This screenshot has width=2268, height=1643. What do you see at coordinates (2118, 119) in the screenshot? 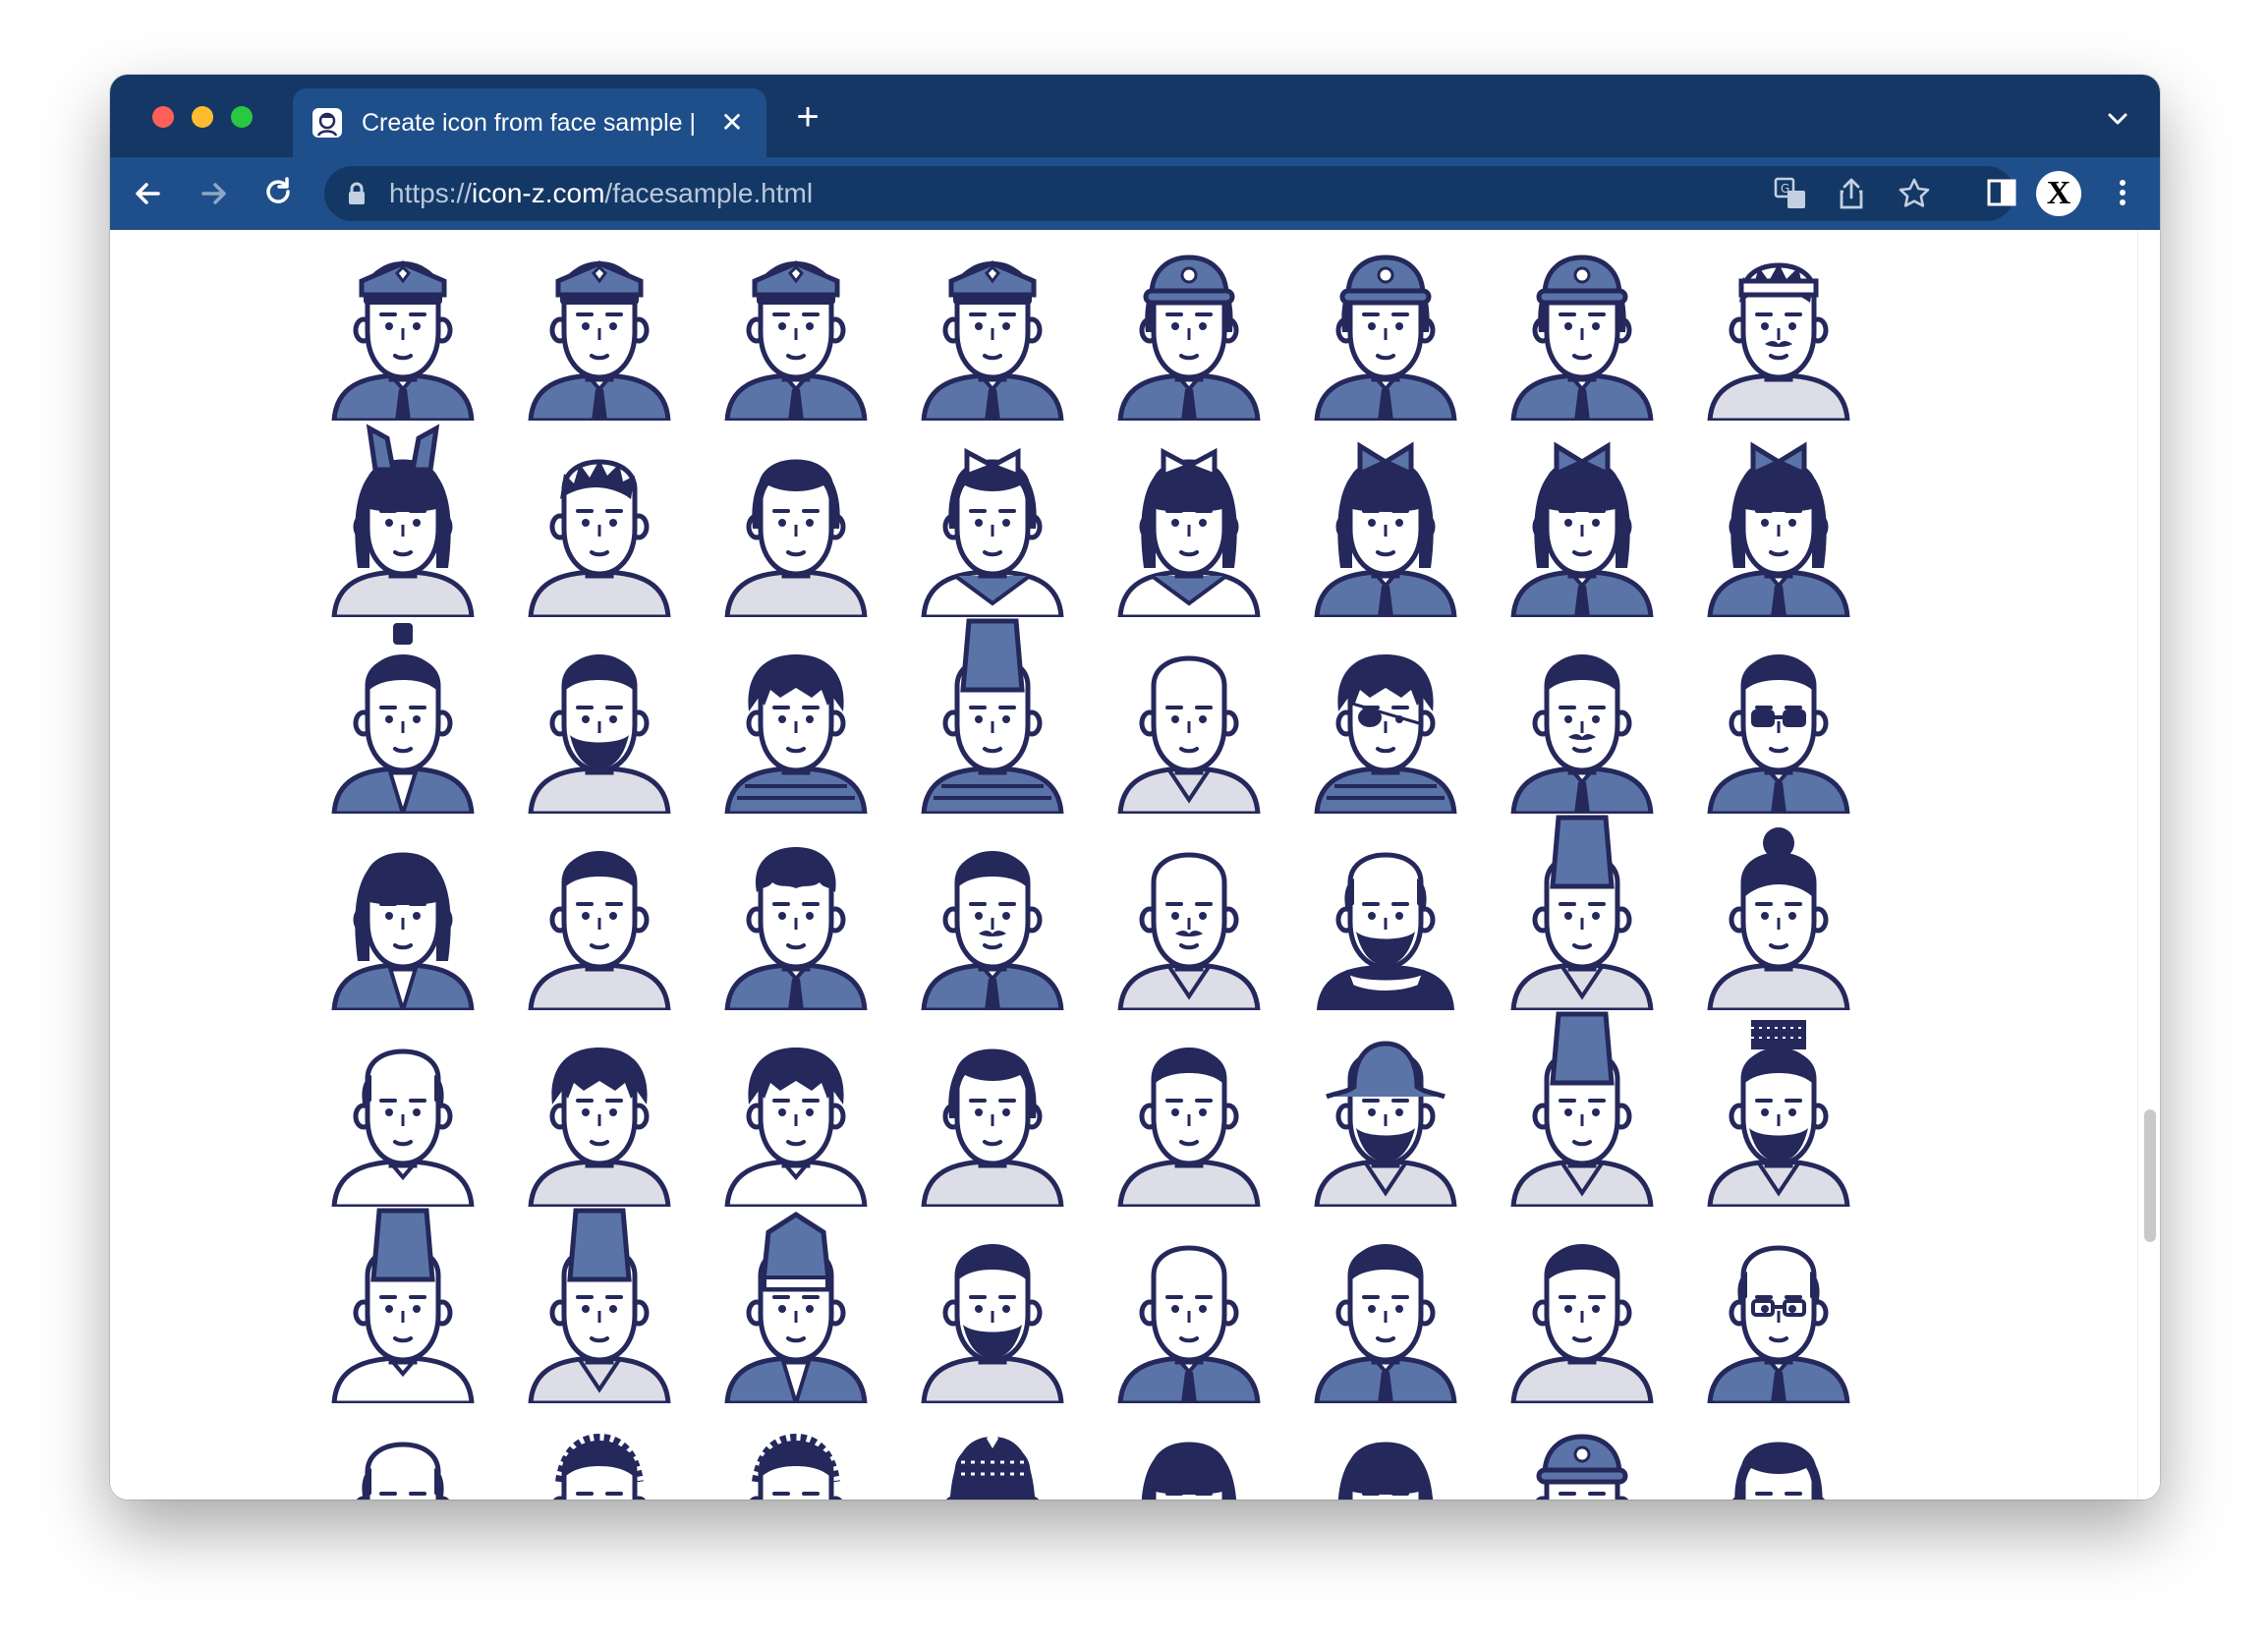
I see `chevron-down-icon` at bounding box center [2118, 119].